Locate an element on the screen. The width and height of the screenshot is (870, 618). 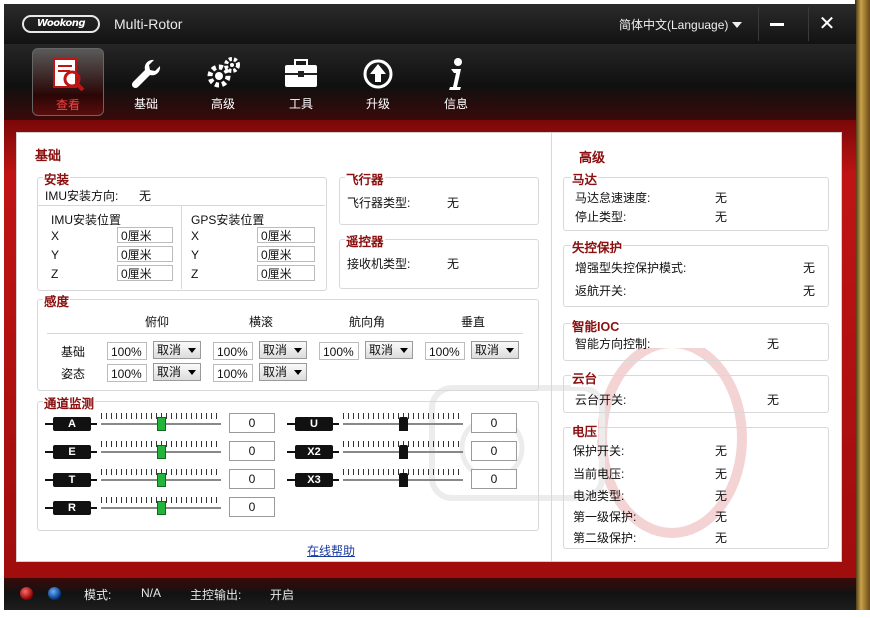
gain-basic-pitch-select: 取消 is located at coordinates (177, 350).